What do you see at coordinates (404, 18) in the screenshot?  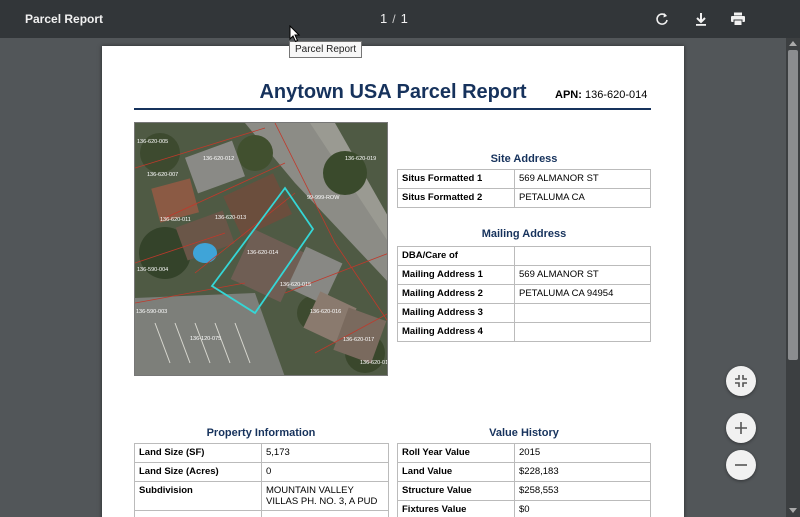 I see `page-total: 1` at bounding box center [404, 18].